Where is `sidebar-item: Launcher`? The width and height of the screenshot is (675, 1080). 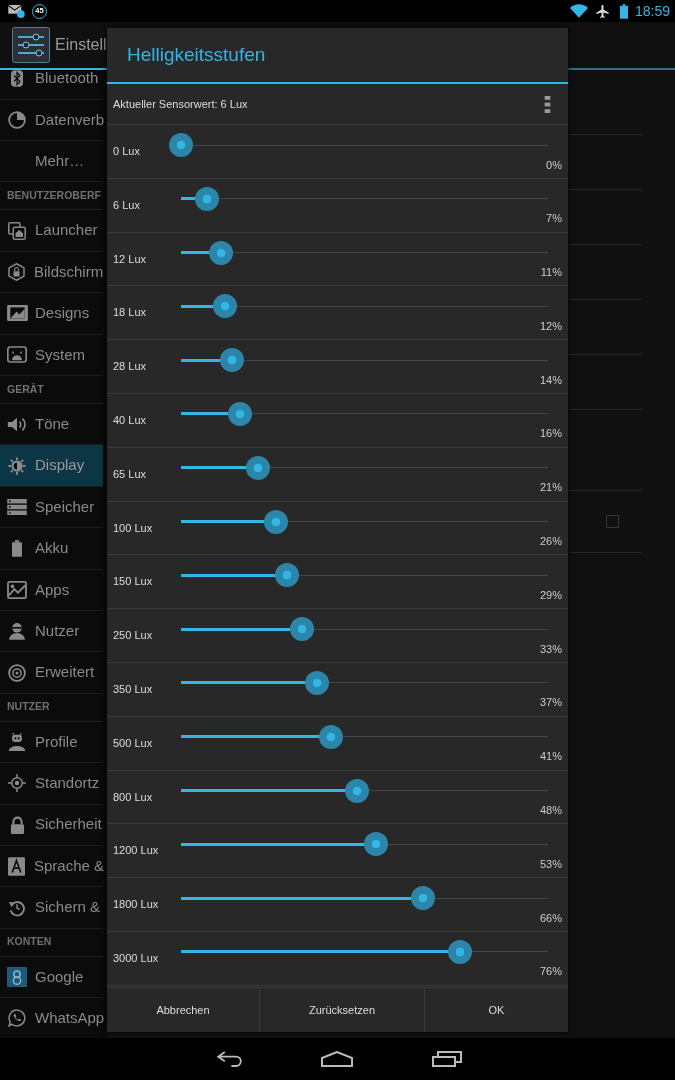
sidebar-item: Launcher is located at coordinates (51, 231).